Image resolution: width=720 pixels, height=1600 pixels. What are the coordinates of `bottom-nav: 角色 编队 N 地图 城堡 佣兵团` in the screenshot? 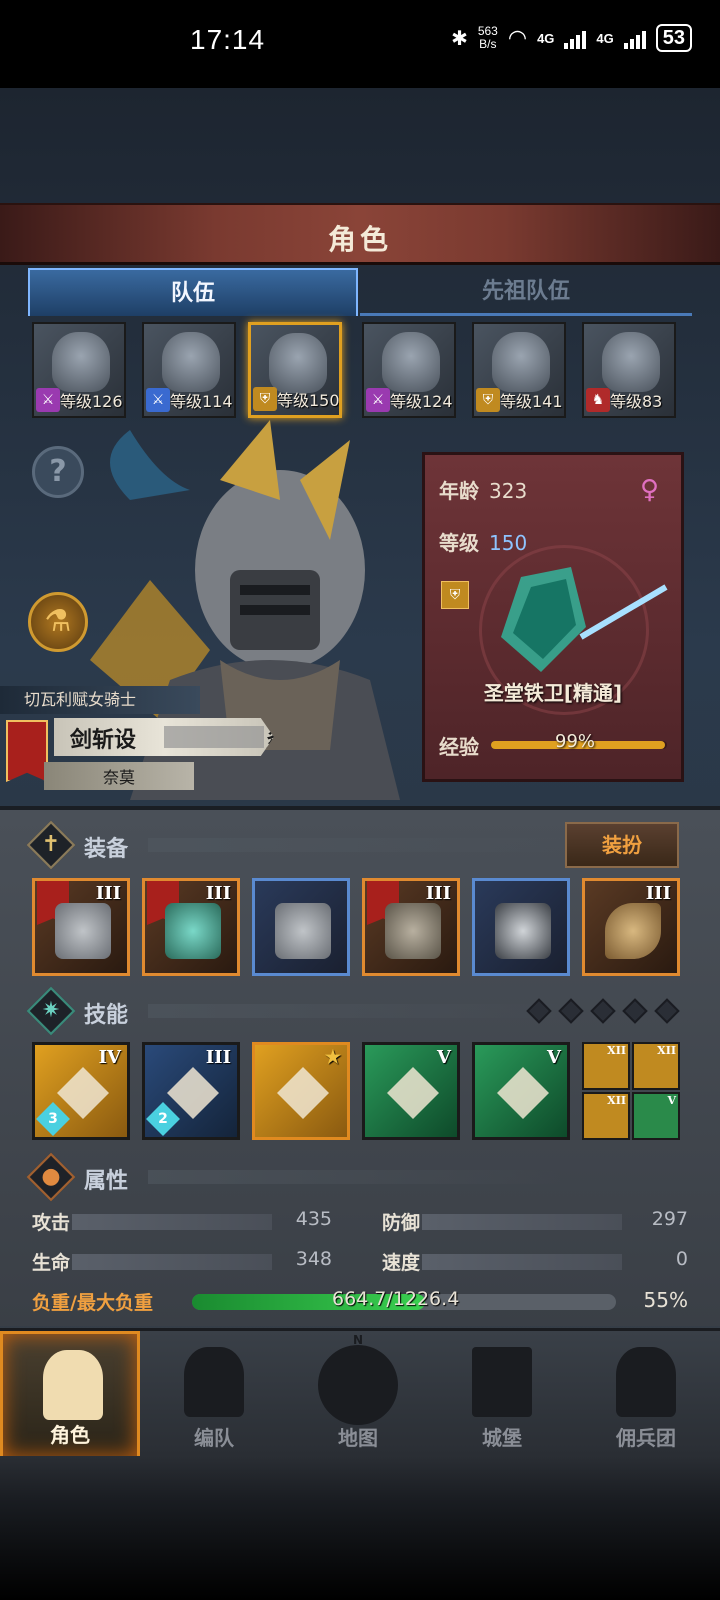 It's located at (360, 1393).